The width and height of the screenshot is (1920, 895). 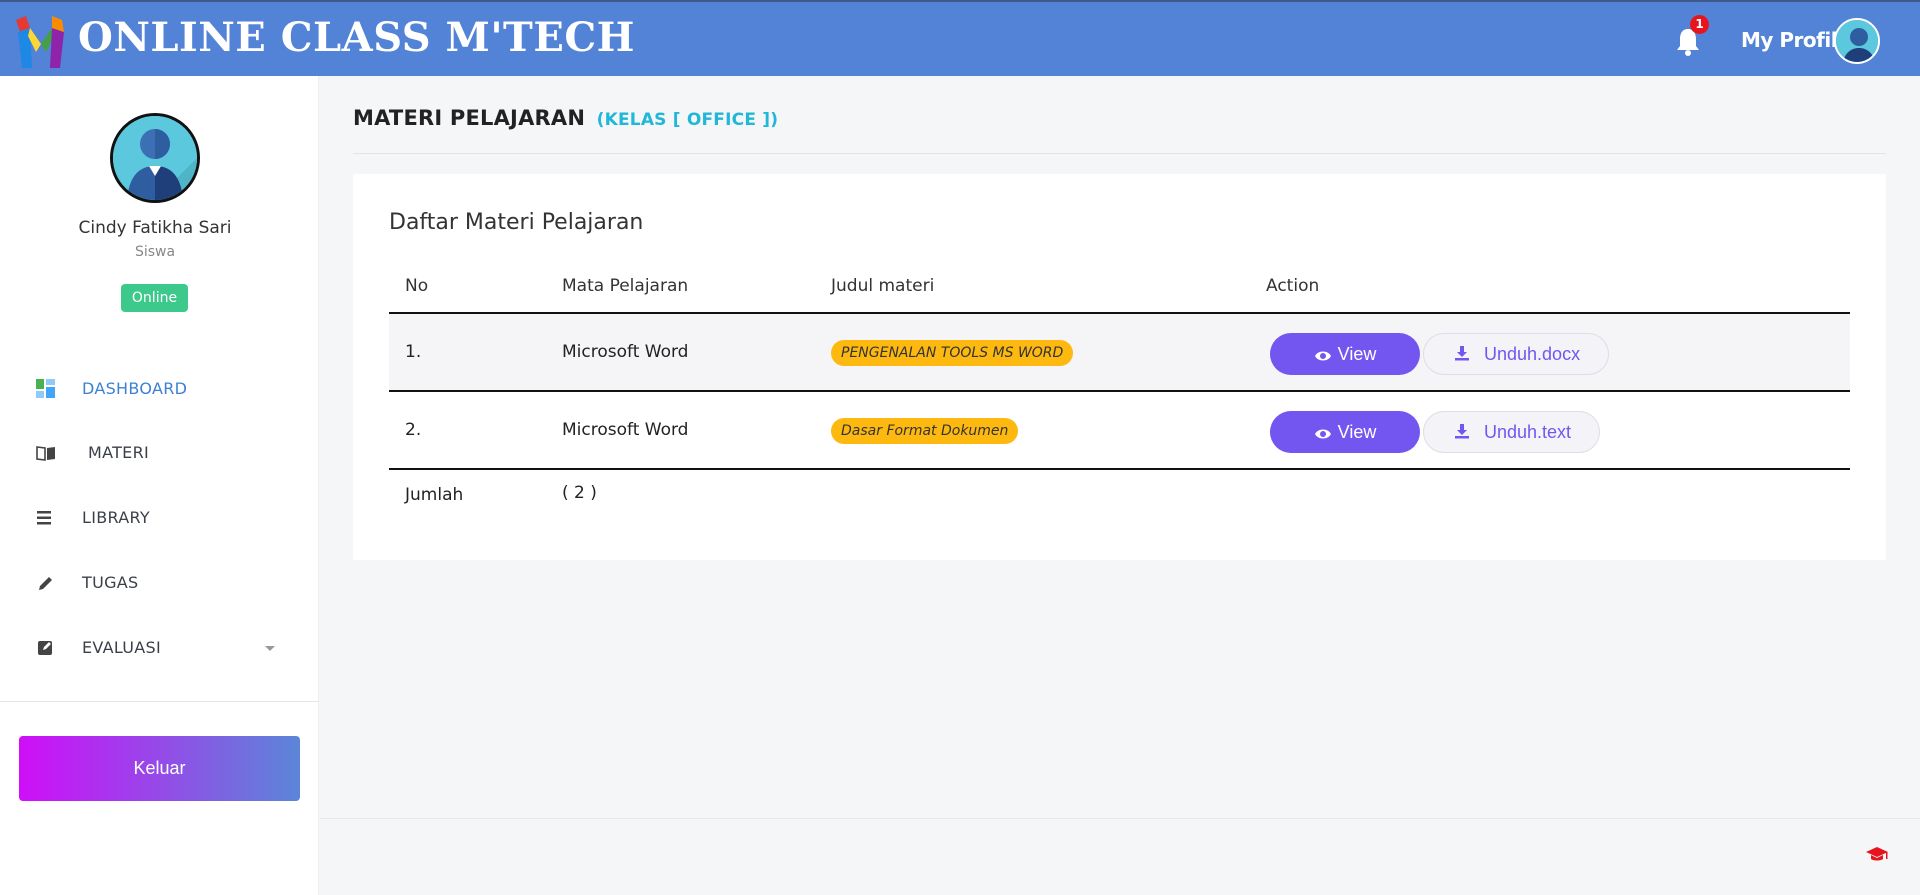 I want to click on sidebar-item-materi: MATERI, so click(x=159, y=453).